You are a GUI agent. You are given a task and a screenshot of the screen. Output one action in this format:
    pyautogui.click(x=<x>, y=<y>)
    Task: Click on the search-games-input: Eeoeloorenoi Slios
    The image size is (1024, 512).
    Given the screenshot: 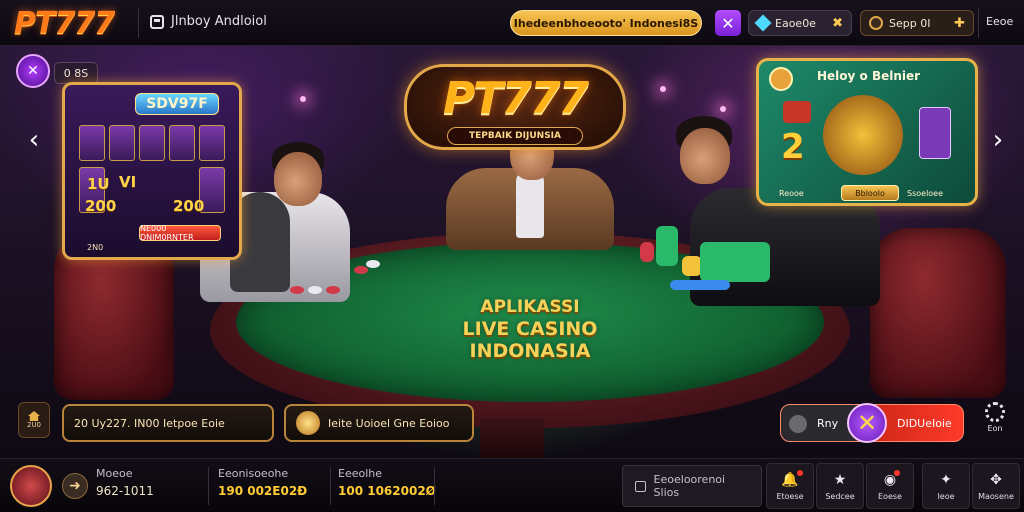 What is the action you would take?
    pyautogui.click(x=692, y=486)
    